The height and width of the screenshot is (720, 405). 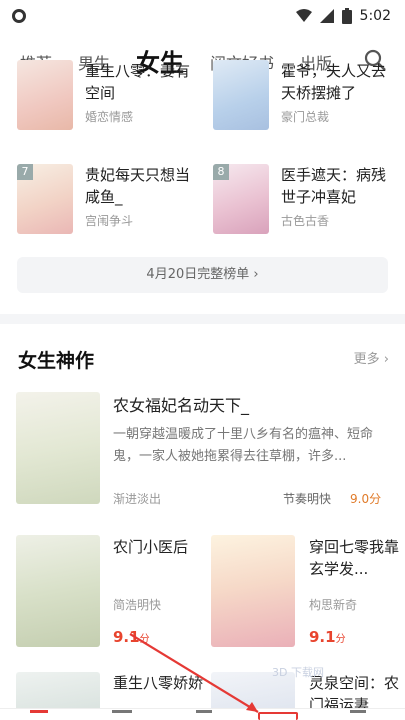 I want to click on rank-item: 8 医手遮天：病残世子冲喜妃 古色古香, so click(x=306, y=199).